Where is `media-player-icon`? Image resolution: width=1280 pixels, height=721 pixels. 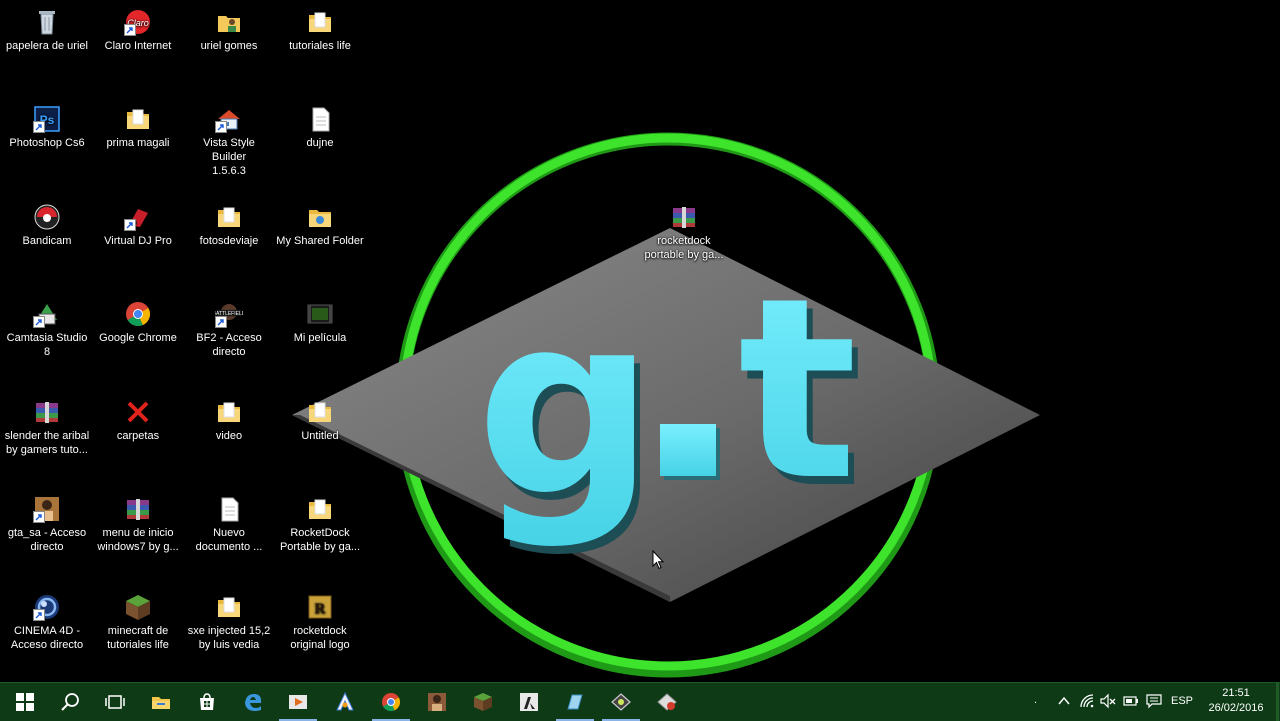
media-player-icon is located at coordinates (298, 702).